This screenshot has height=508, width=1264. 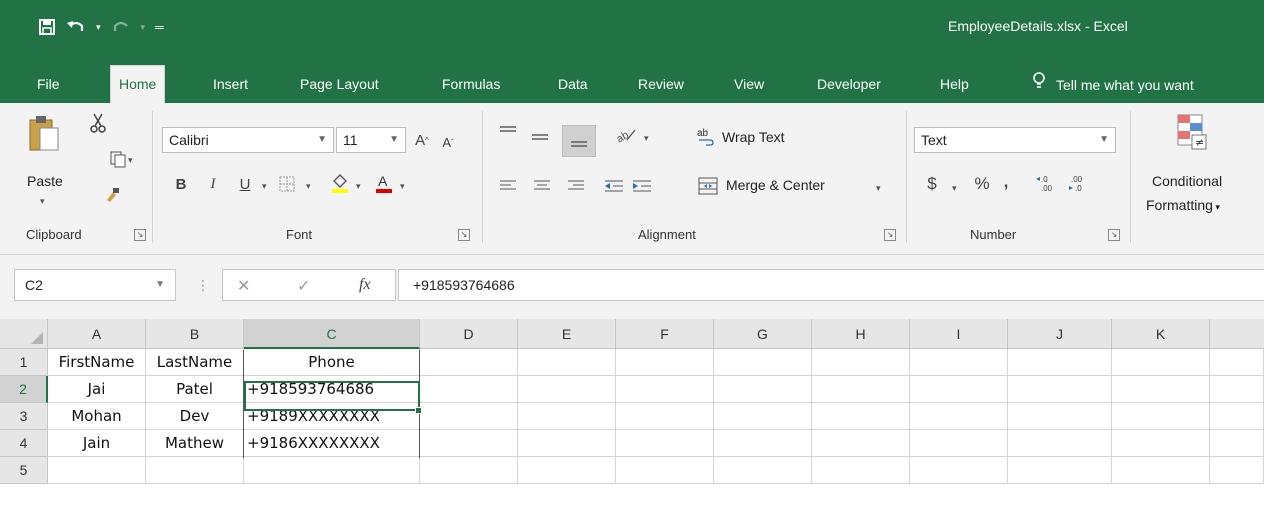 What do you see at coordinates (118, 159) in the screenshot?
I see `copy-icon` at bounding box center [118, 159].